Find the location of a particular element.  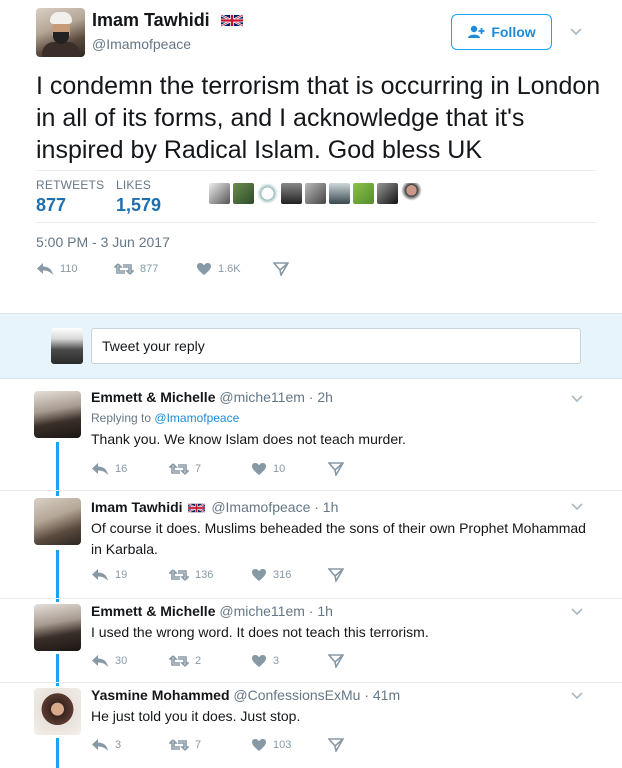

reply-action: 30 is located at coordinates (109, 661).